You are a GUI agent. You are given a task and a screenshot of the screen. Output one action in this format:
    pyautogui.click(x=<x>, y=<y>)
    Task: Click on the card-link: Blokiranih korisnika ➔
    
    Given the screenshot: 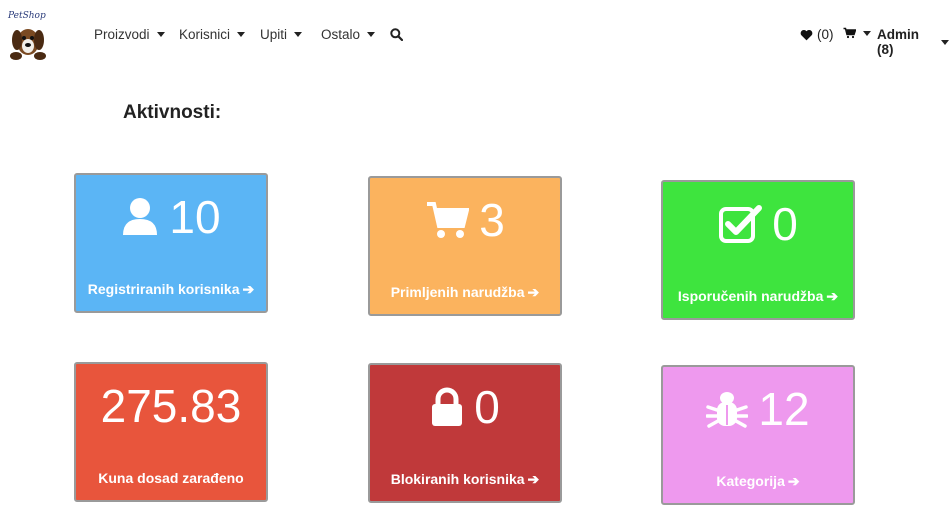 What is the action you would take?
    pyautogui.click(x=465, y=479)
    